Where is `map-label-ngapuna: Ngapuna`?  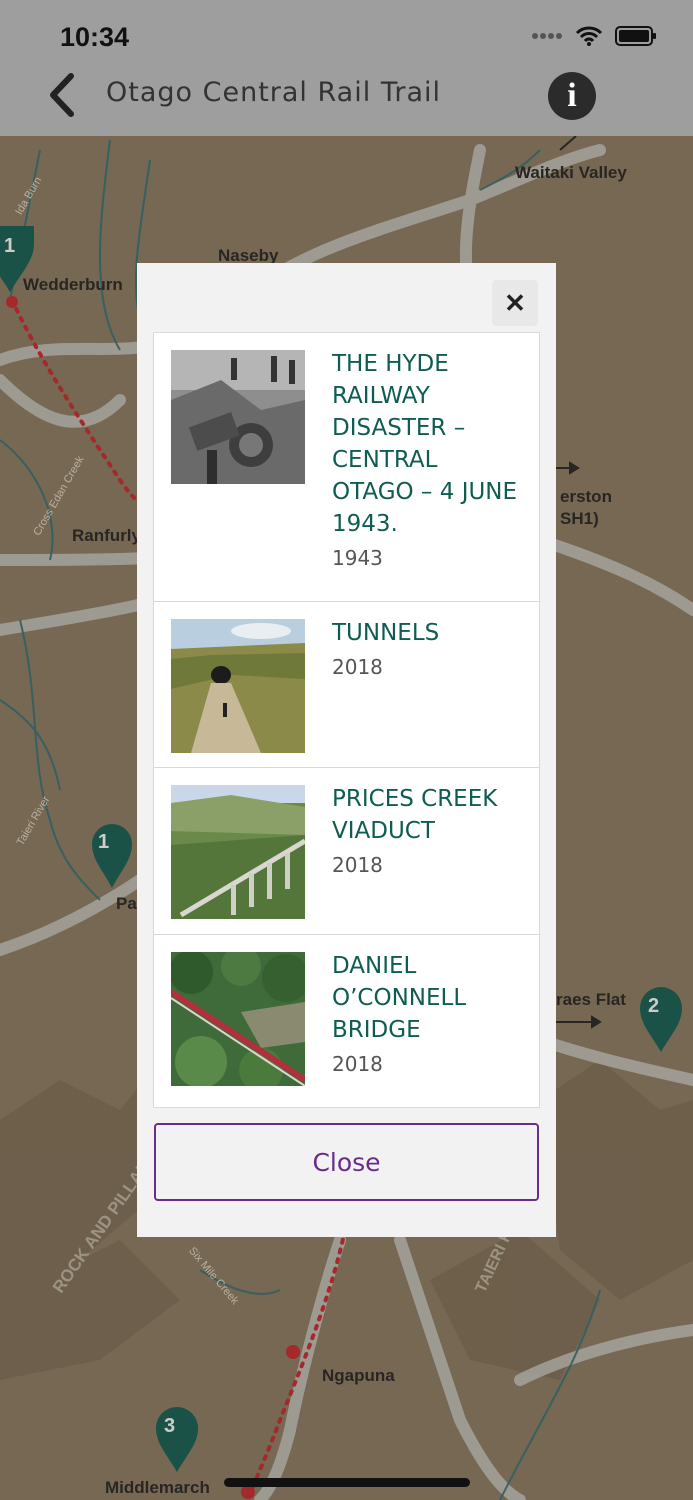 map-label-ngapuna: Ngapuna is located at coordinates (358, 1375).